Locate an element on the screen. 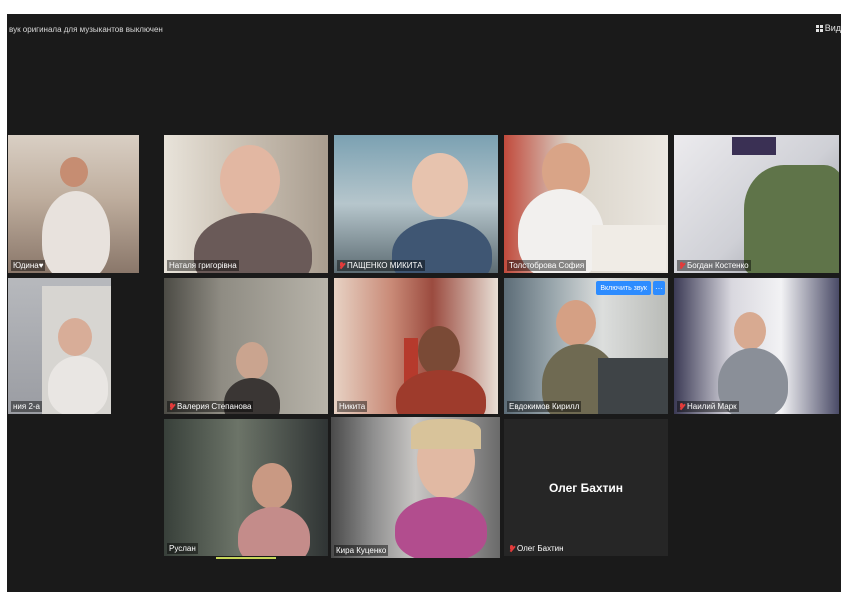  participant-name-text: Кира Куценко is located at coordinates (361, 550).